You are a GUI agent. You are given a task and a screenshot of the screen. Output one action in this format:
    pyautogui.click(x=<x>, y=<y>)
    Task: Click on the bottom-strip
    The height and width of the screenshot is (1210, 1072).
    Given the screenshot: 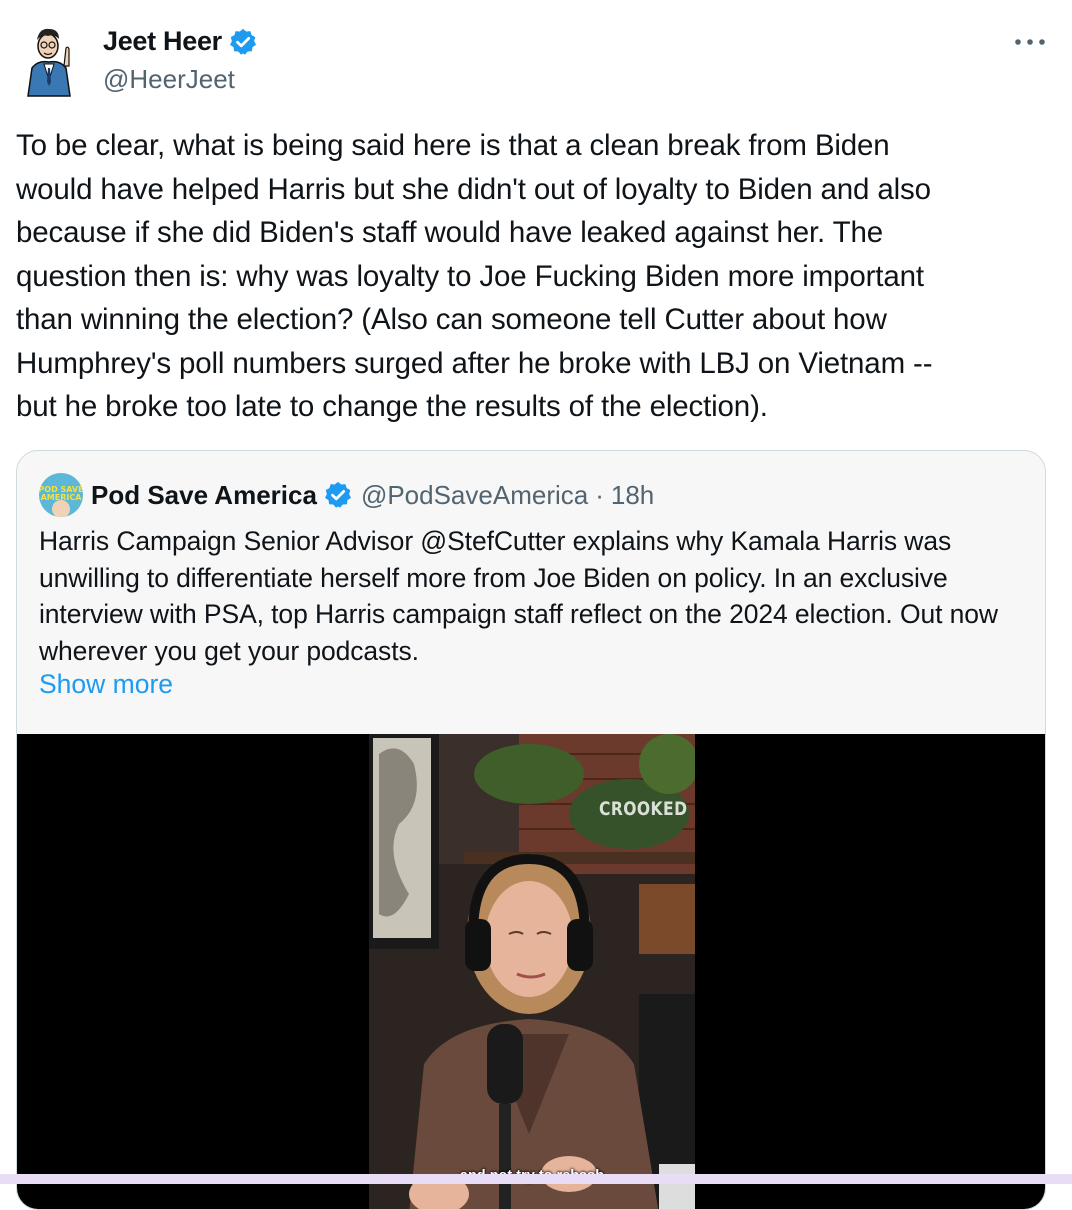 What is the action you would take?
    pyautogui.click(x=536, y=1179)
    